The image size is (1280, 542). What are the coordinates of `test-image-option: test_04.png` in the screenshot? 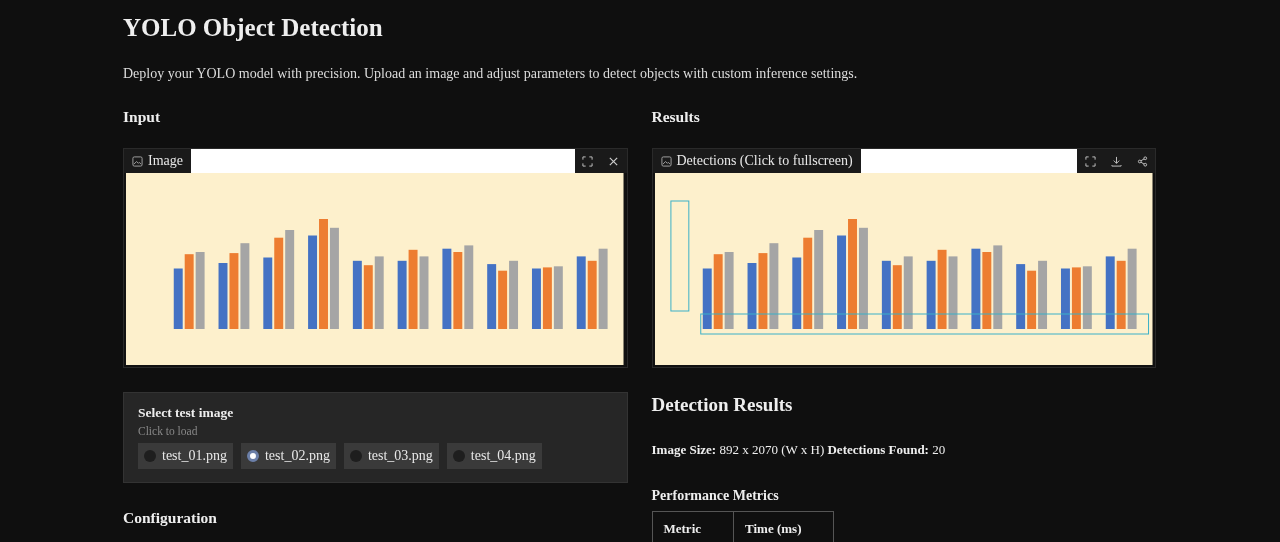 It's located at (494, 456).